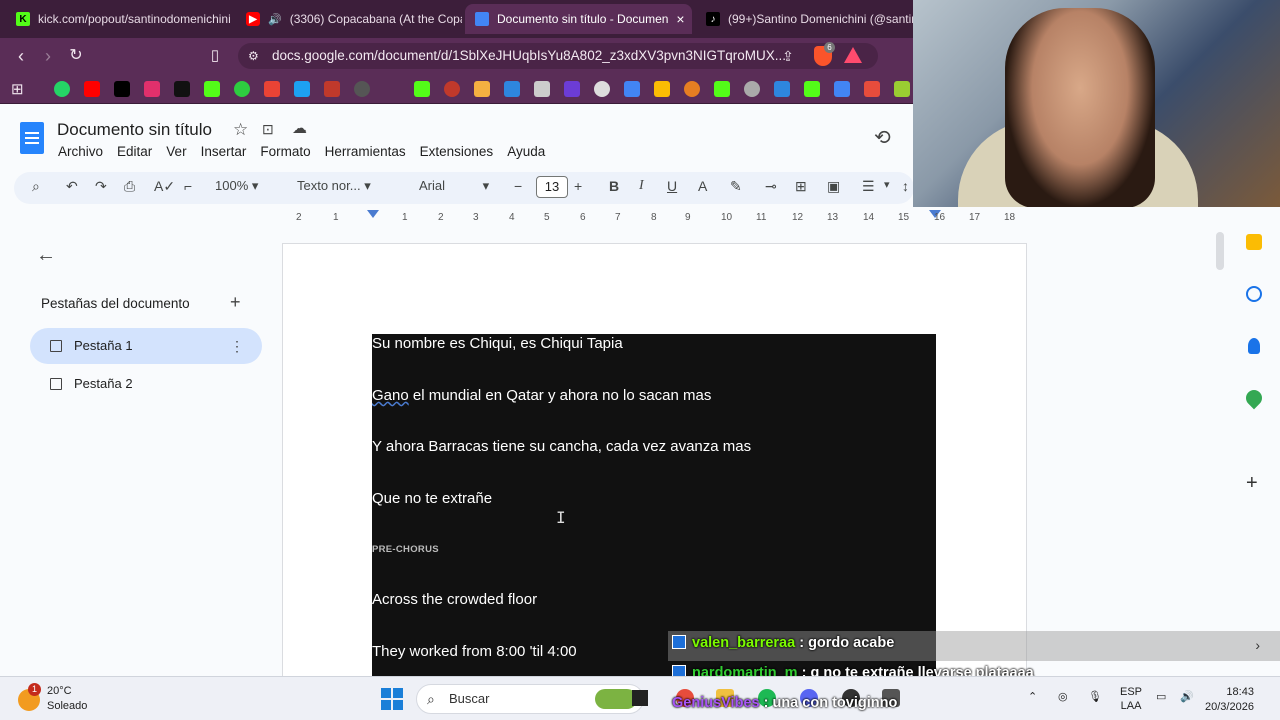 This screenshot has height=720, width=1280. Describe the element at coordinates (902, 89) in the screenshot. I see `green-arrow-icon` at that location.